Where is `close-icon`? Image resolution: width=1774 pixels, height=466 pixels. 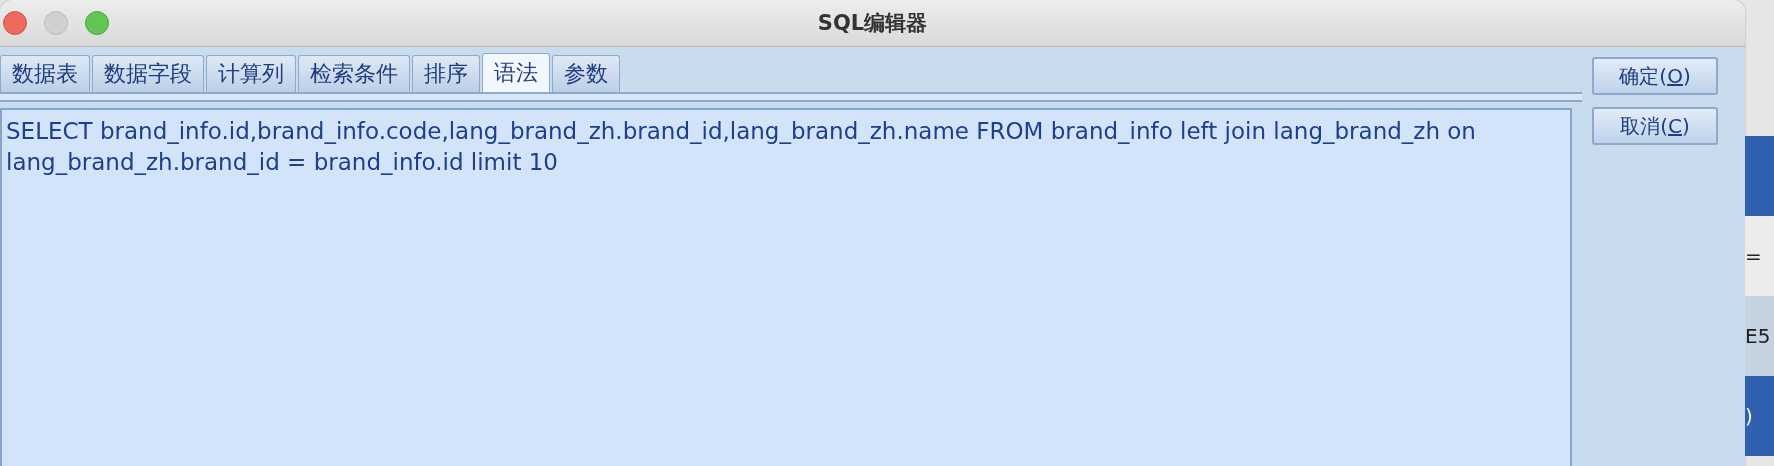 close-icon is located at coordinates (15, 23).